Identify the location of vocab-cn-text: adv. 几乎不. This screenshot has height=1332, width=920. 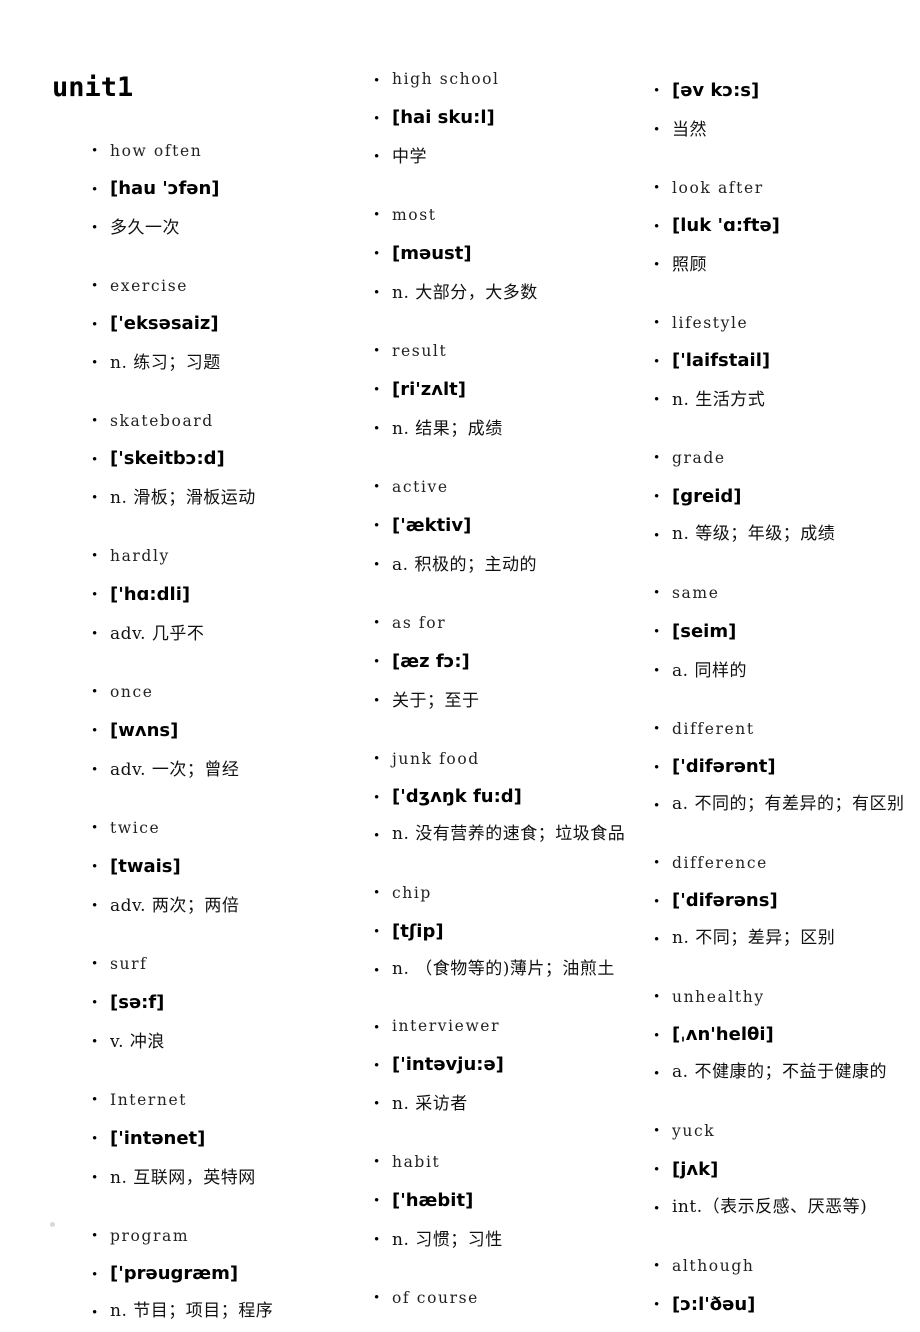
(157, 634).